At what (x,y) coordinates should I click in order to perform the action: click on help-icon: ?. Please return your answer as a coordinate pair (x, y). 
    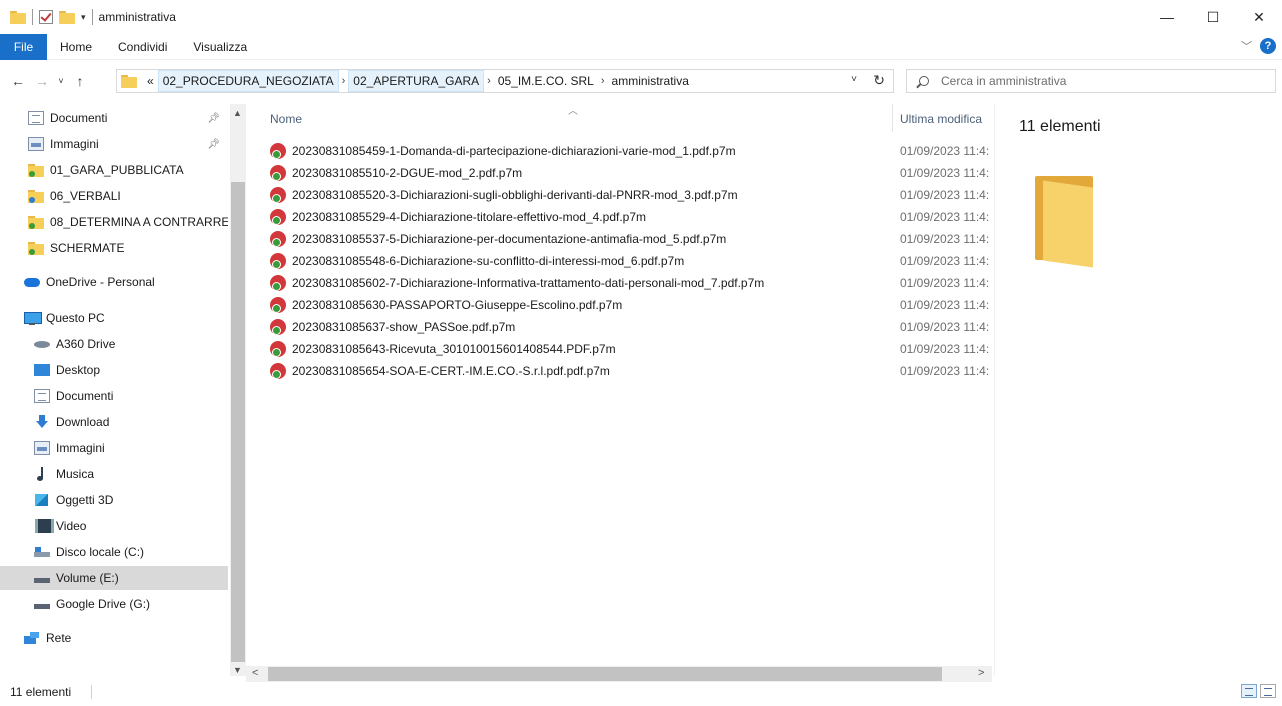
    Looking at the image, I should click on (1268, 46).